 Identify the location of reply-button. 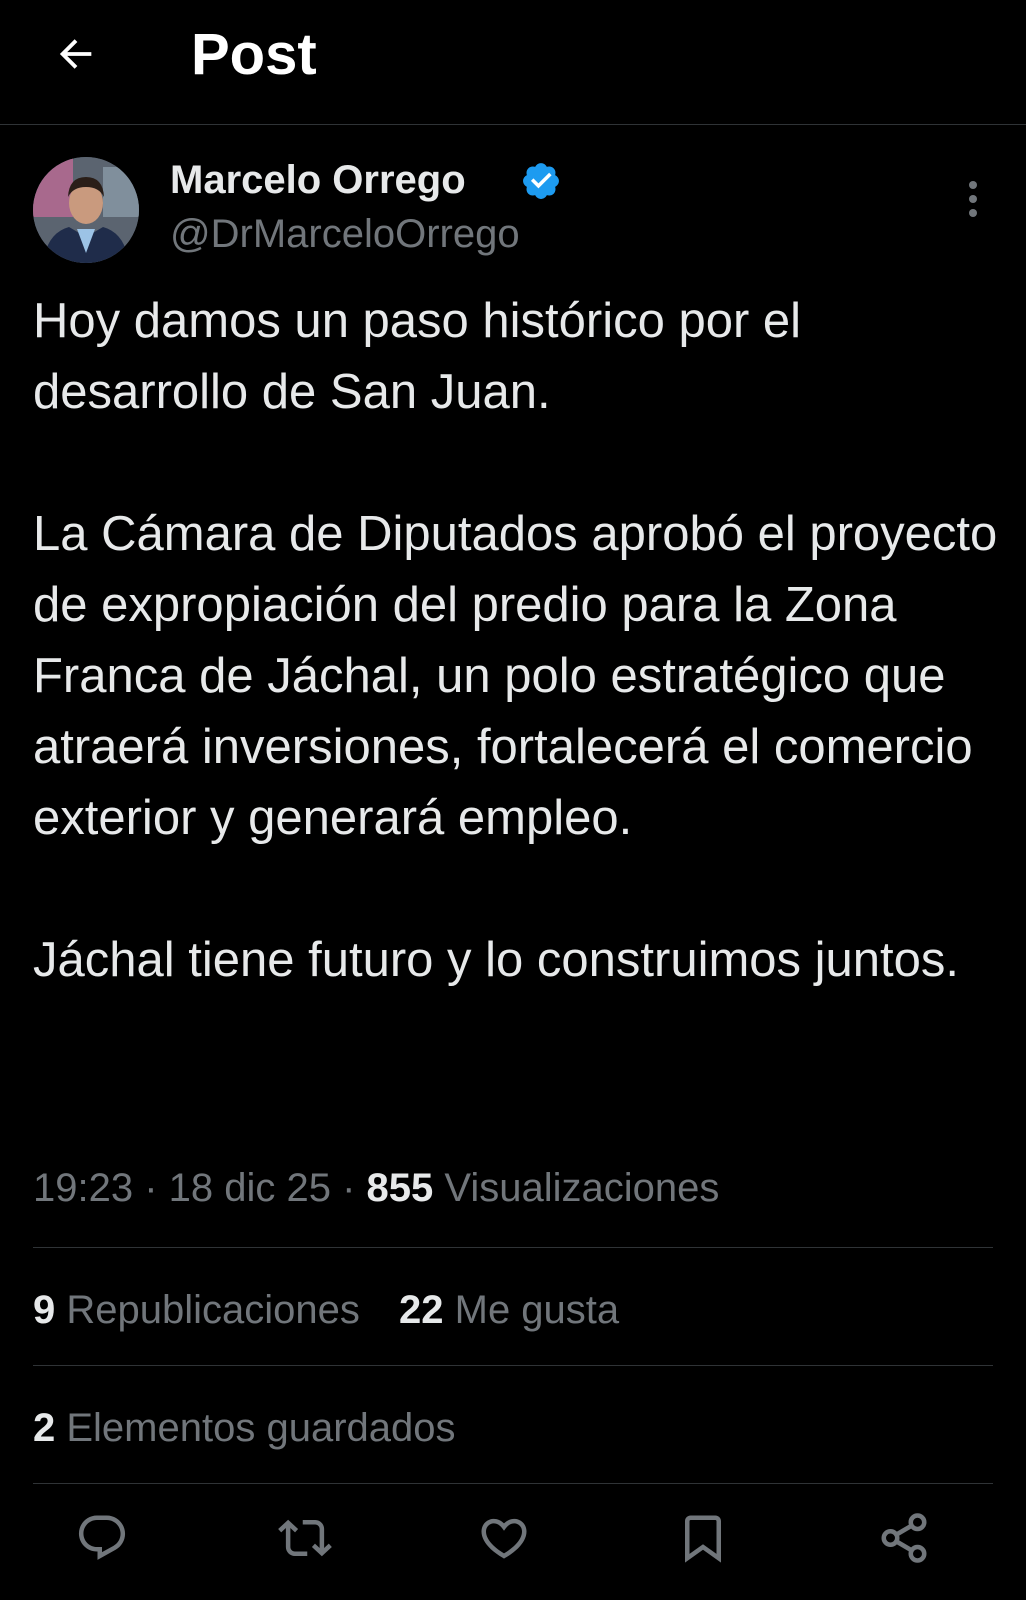
(102, 1538).